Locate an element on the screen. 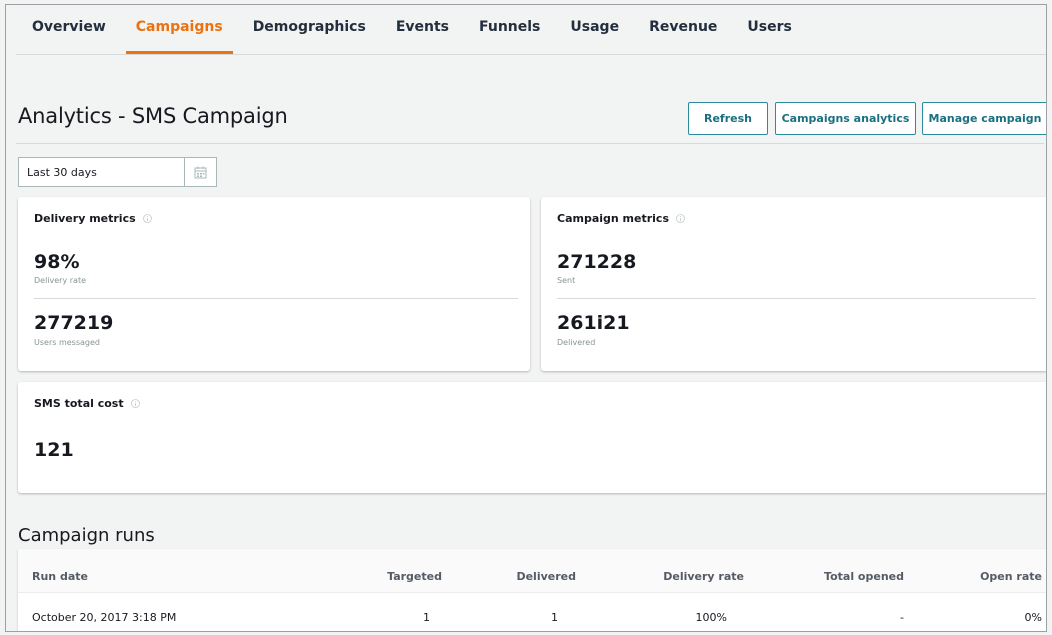 Image resolution: width=1052 pixels, height=635 pixels. delivered-value: 261i21 is located at coordinates (593, 323).